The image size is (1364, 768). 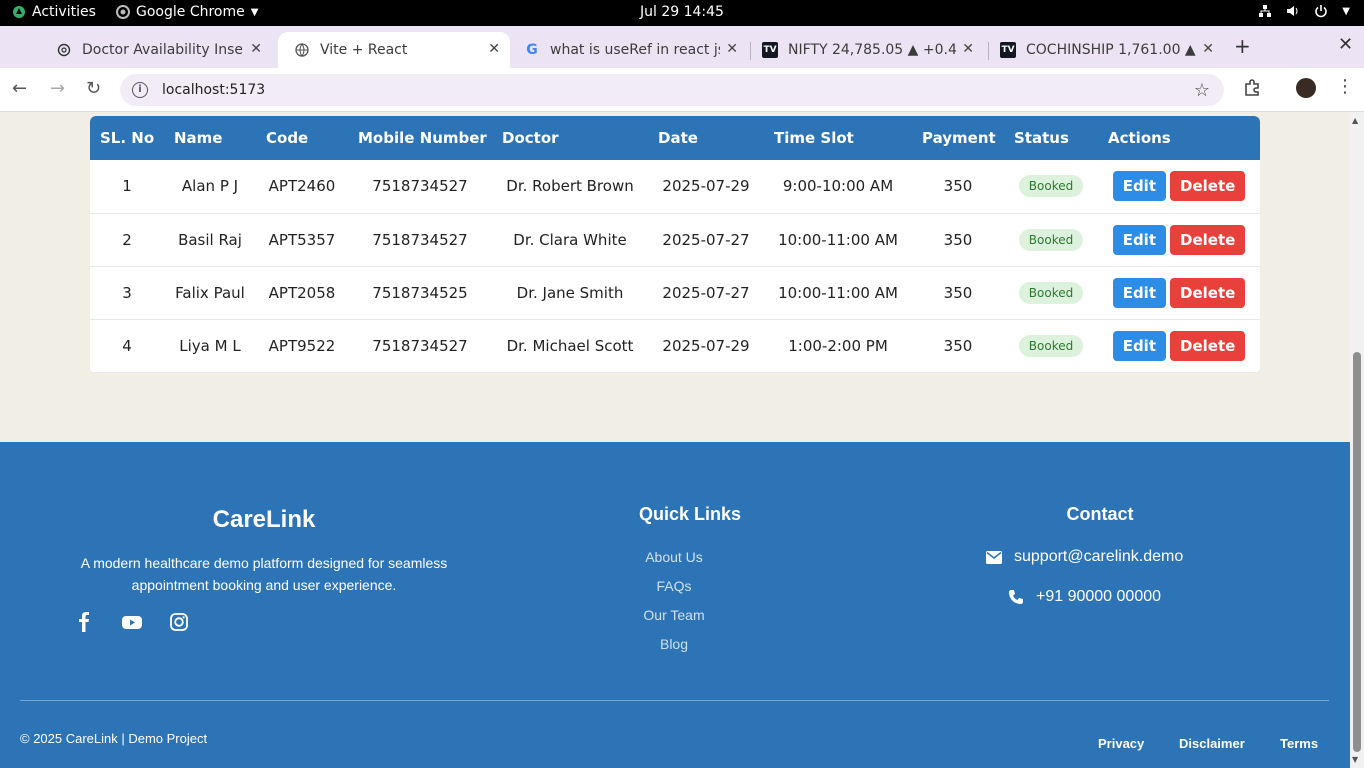 What do you see at coordinates (1292, 11) in the screenshot?
I see `volume-icon` at bounding box center [1292, 11].